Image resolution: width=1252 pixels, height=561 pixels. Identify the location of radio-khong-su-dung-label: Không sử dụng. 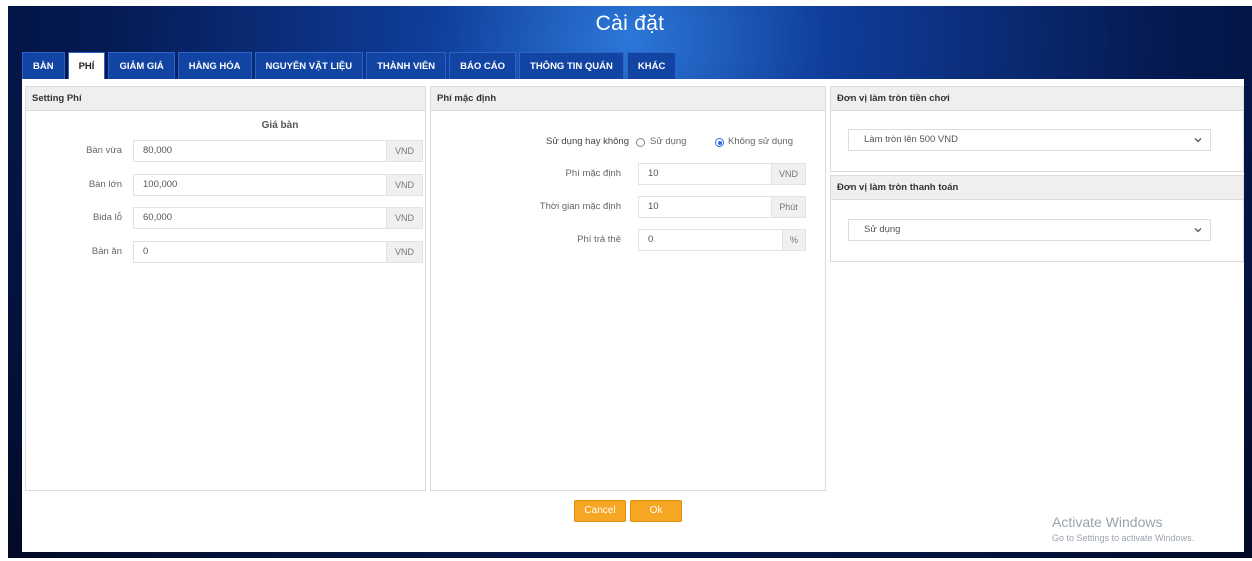
(760, 141).